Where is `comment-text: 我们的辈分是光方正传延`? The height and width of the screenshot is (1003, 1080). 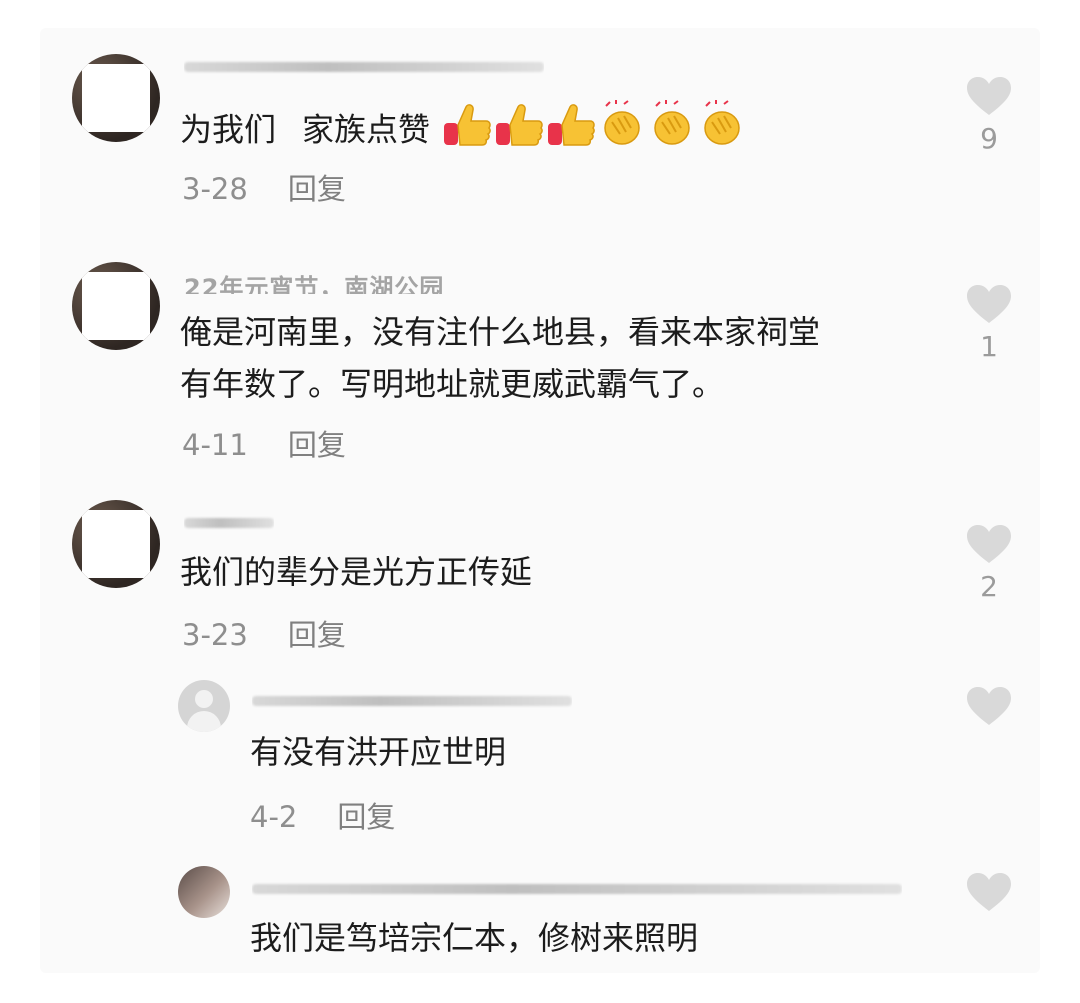 comment-text: 我们的辈分是光方正传延 is located at coordinates (356, 572).